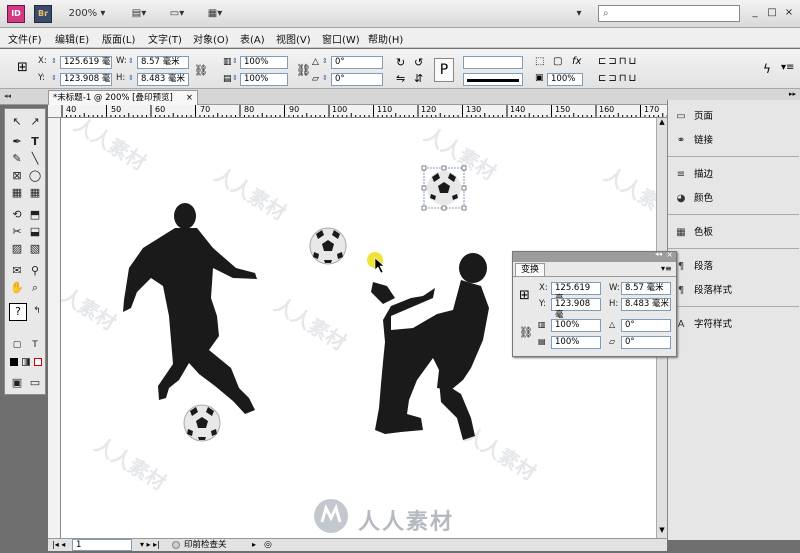 The image size is (800, 553). What do you see at coordinates (787, 67) in the screenshot?
I see `panel-menu-icon: ▾≡` at bounding box center [787, 67].